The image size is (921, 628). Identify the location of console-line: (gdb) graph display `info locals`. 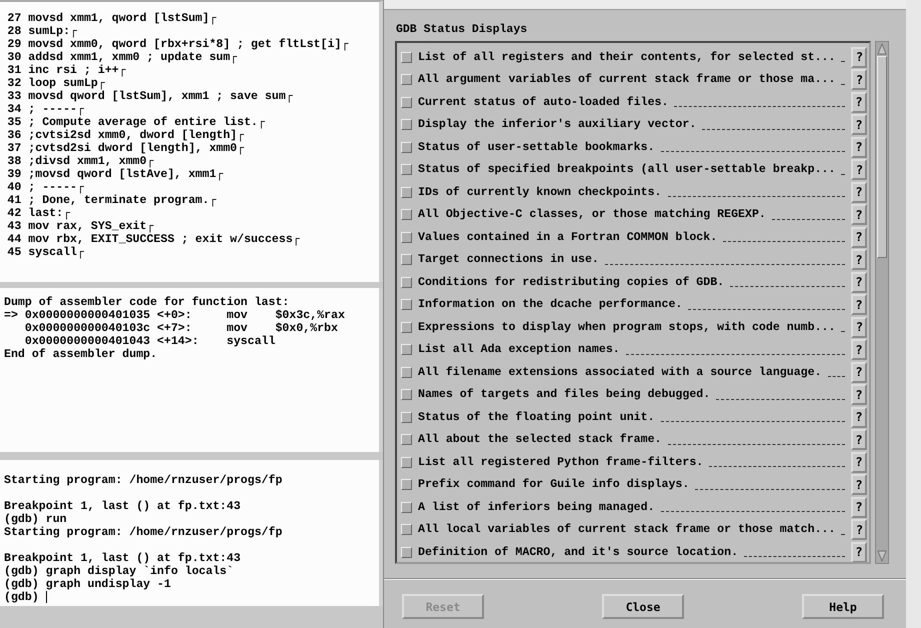
(119, 571).